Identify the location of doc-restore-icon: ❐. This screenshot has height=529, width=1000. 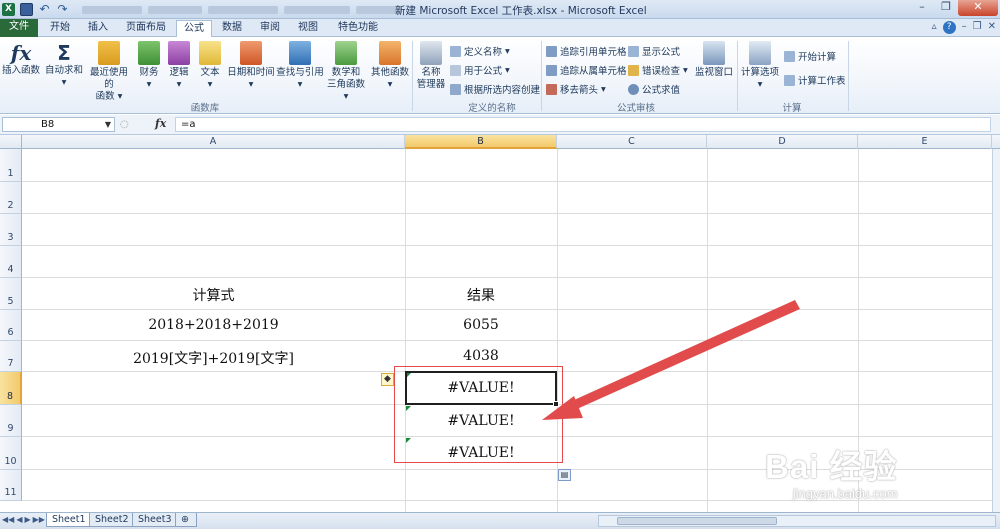
(977, 27).